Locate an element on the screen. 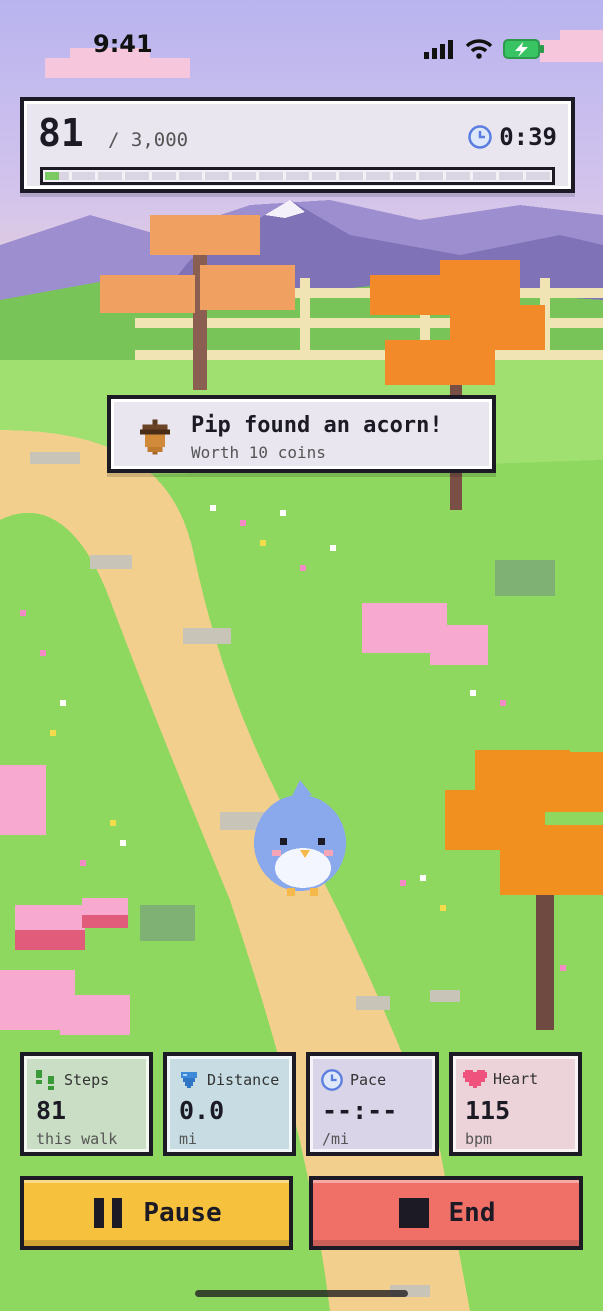 The height and width of the screenshot is (1311, 603). acorn-icon is located at coordinates (155, 437).